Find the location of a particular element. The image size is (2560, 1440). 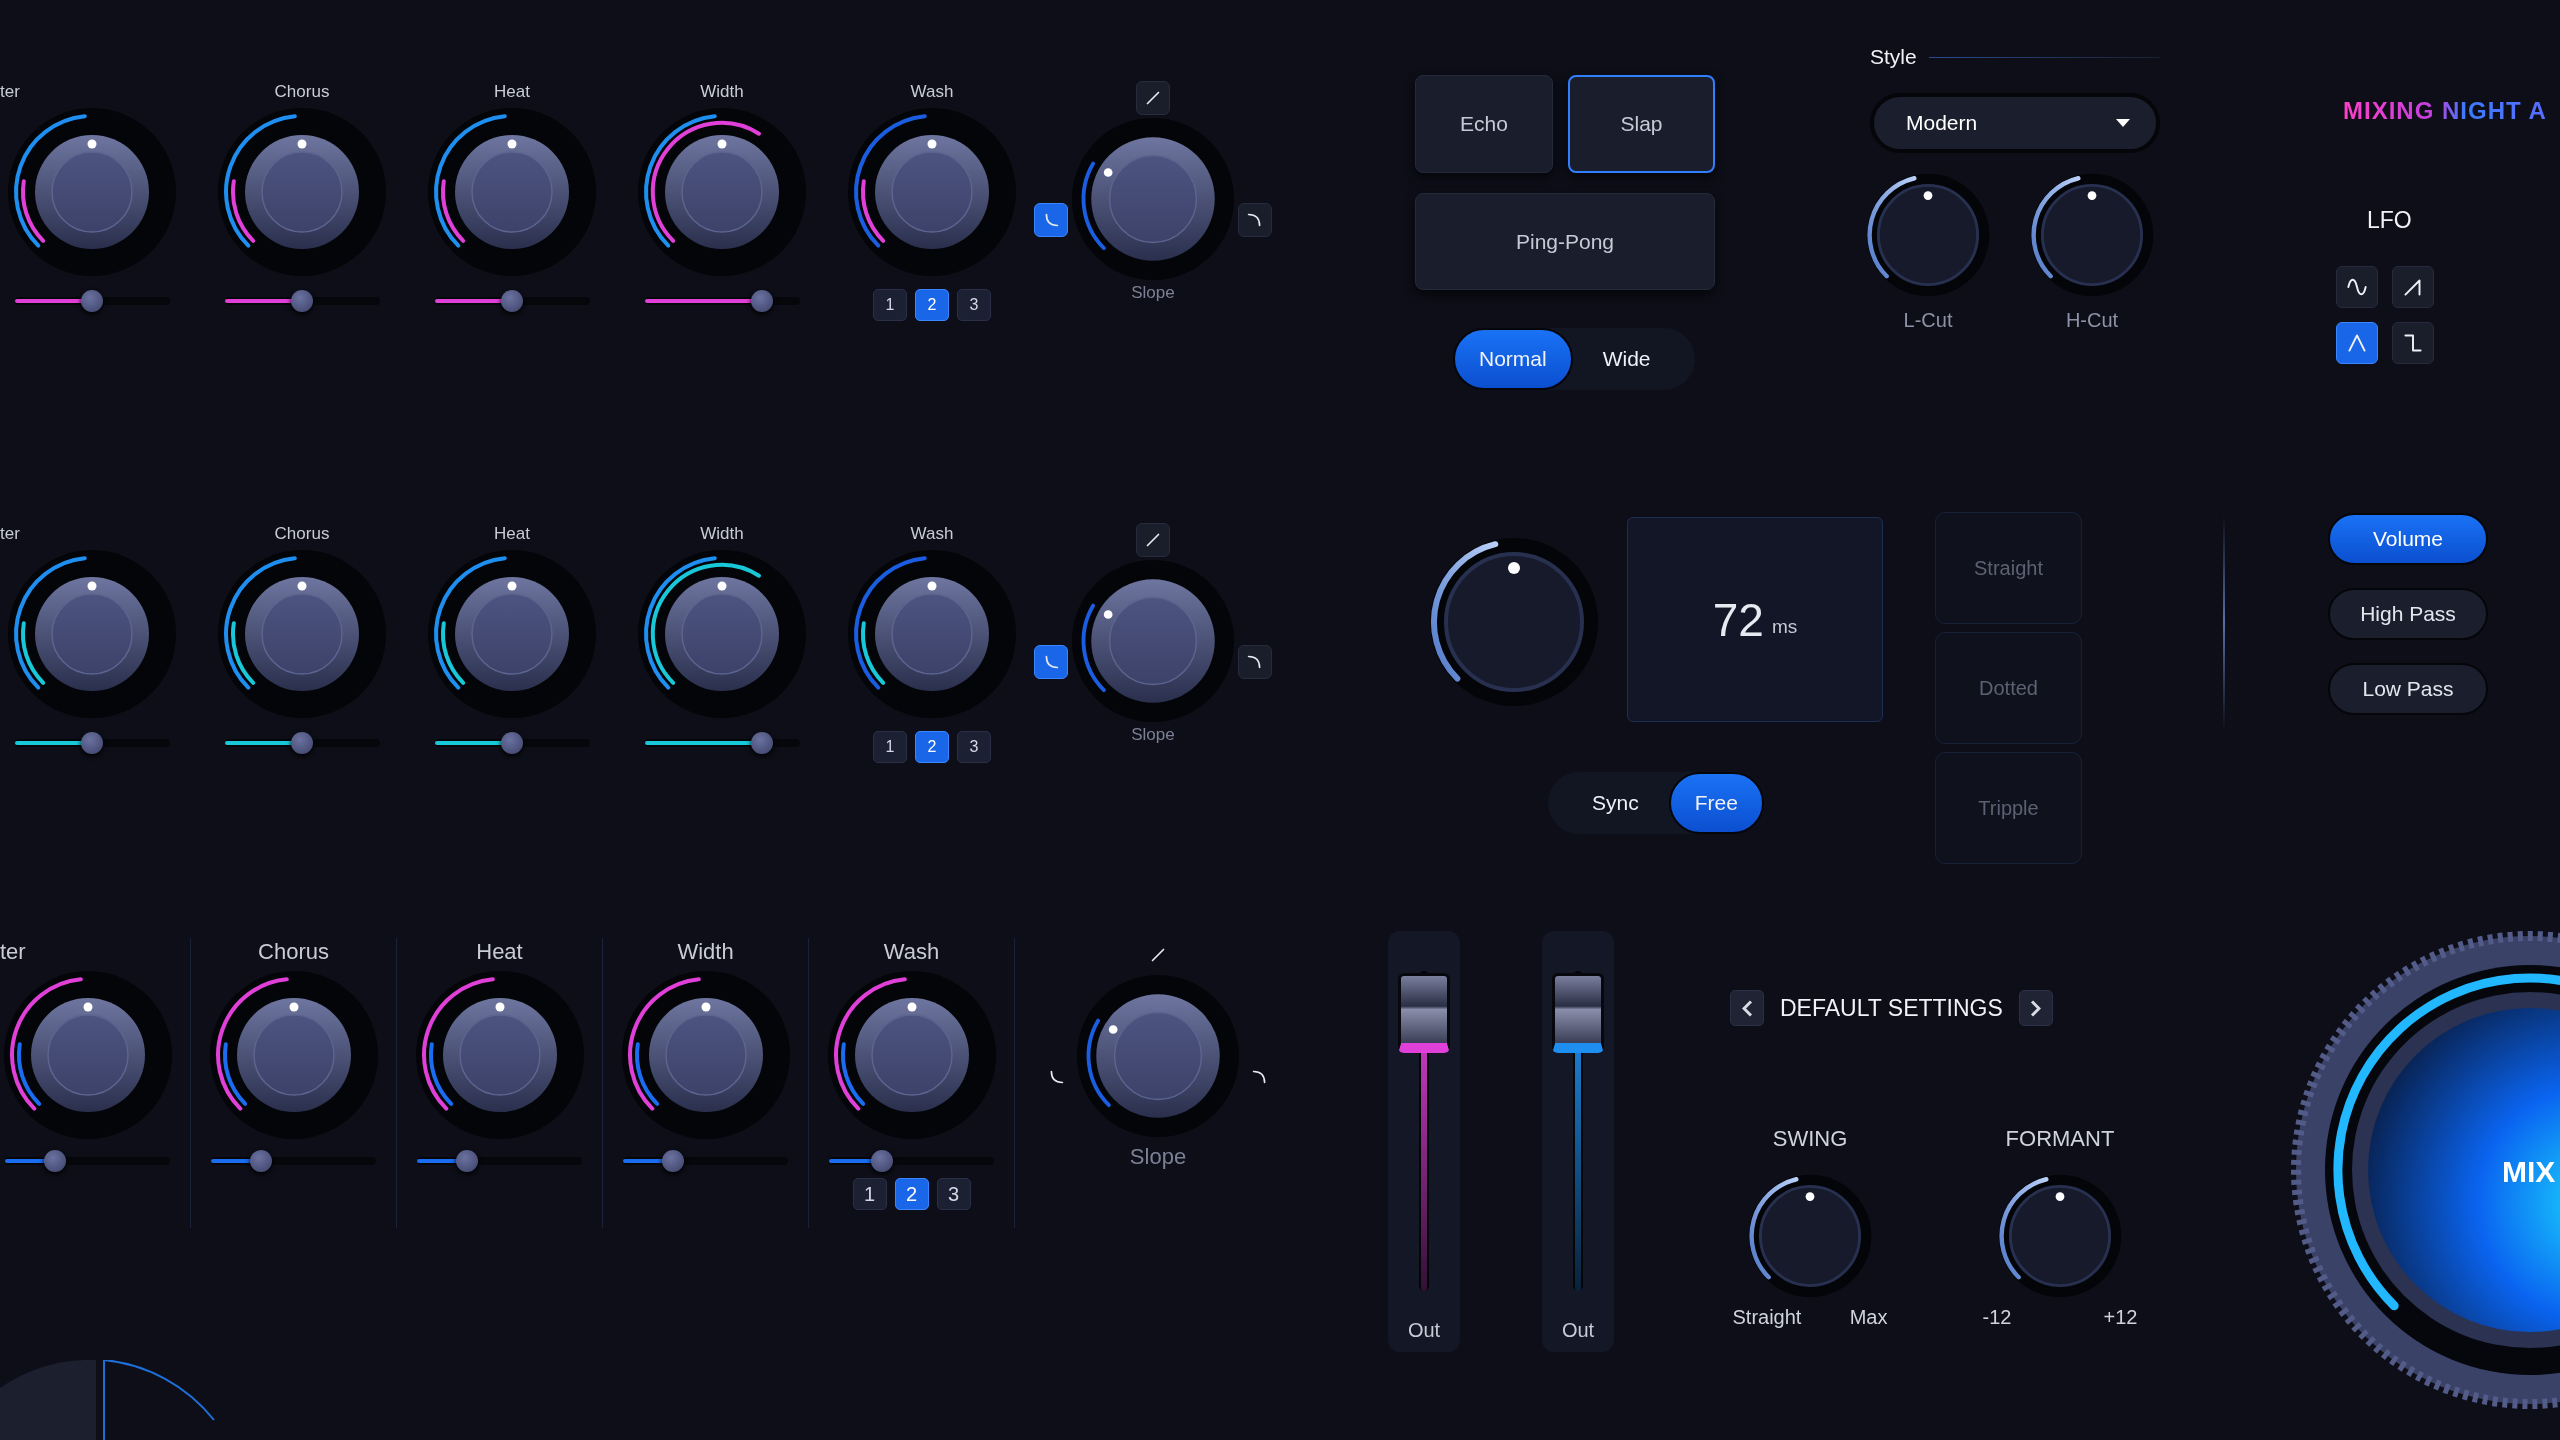

previous-button is located at coordinates (1747, 1008).